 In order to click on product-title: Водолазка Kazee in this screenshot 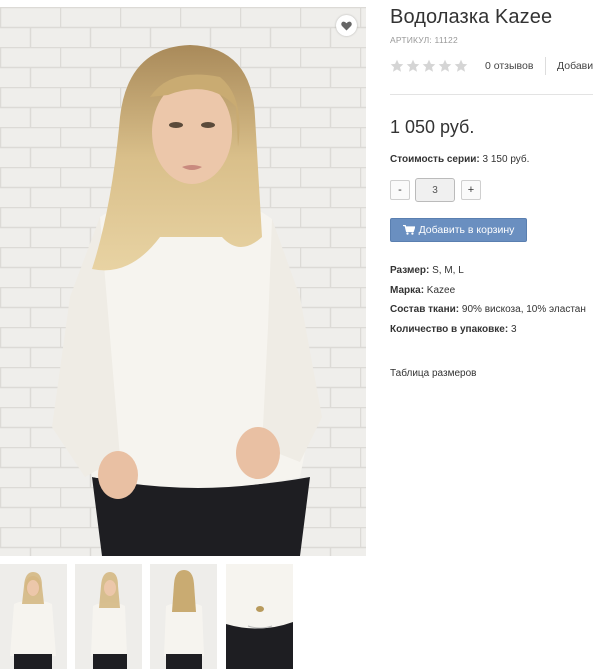, I will do `click(471, 17)`.